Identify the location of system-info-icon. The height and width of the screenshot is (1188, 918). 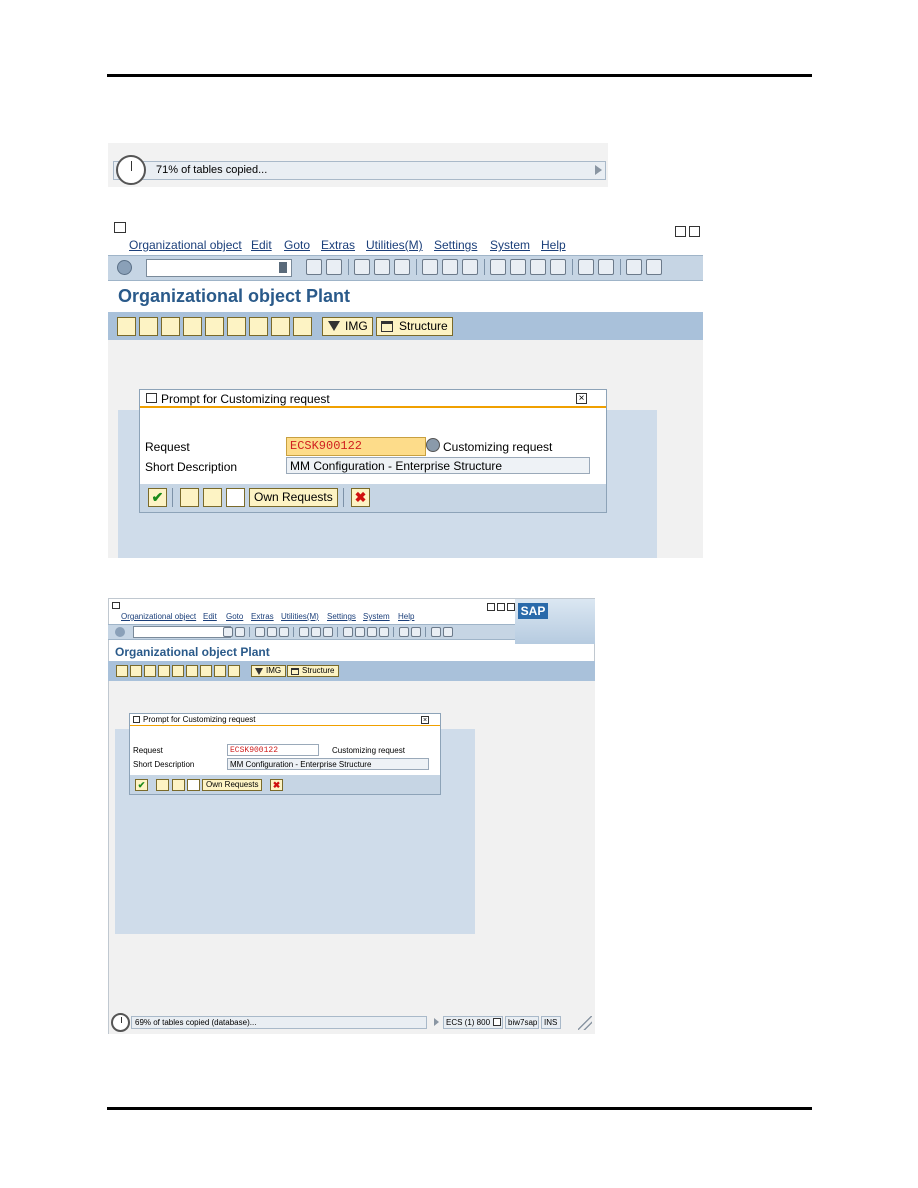
(497, 1022).